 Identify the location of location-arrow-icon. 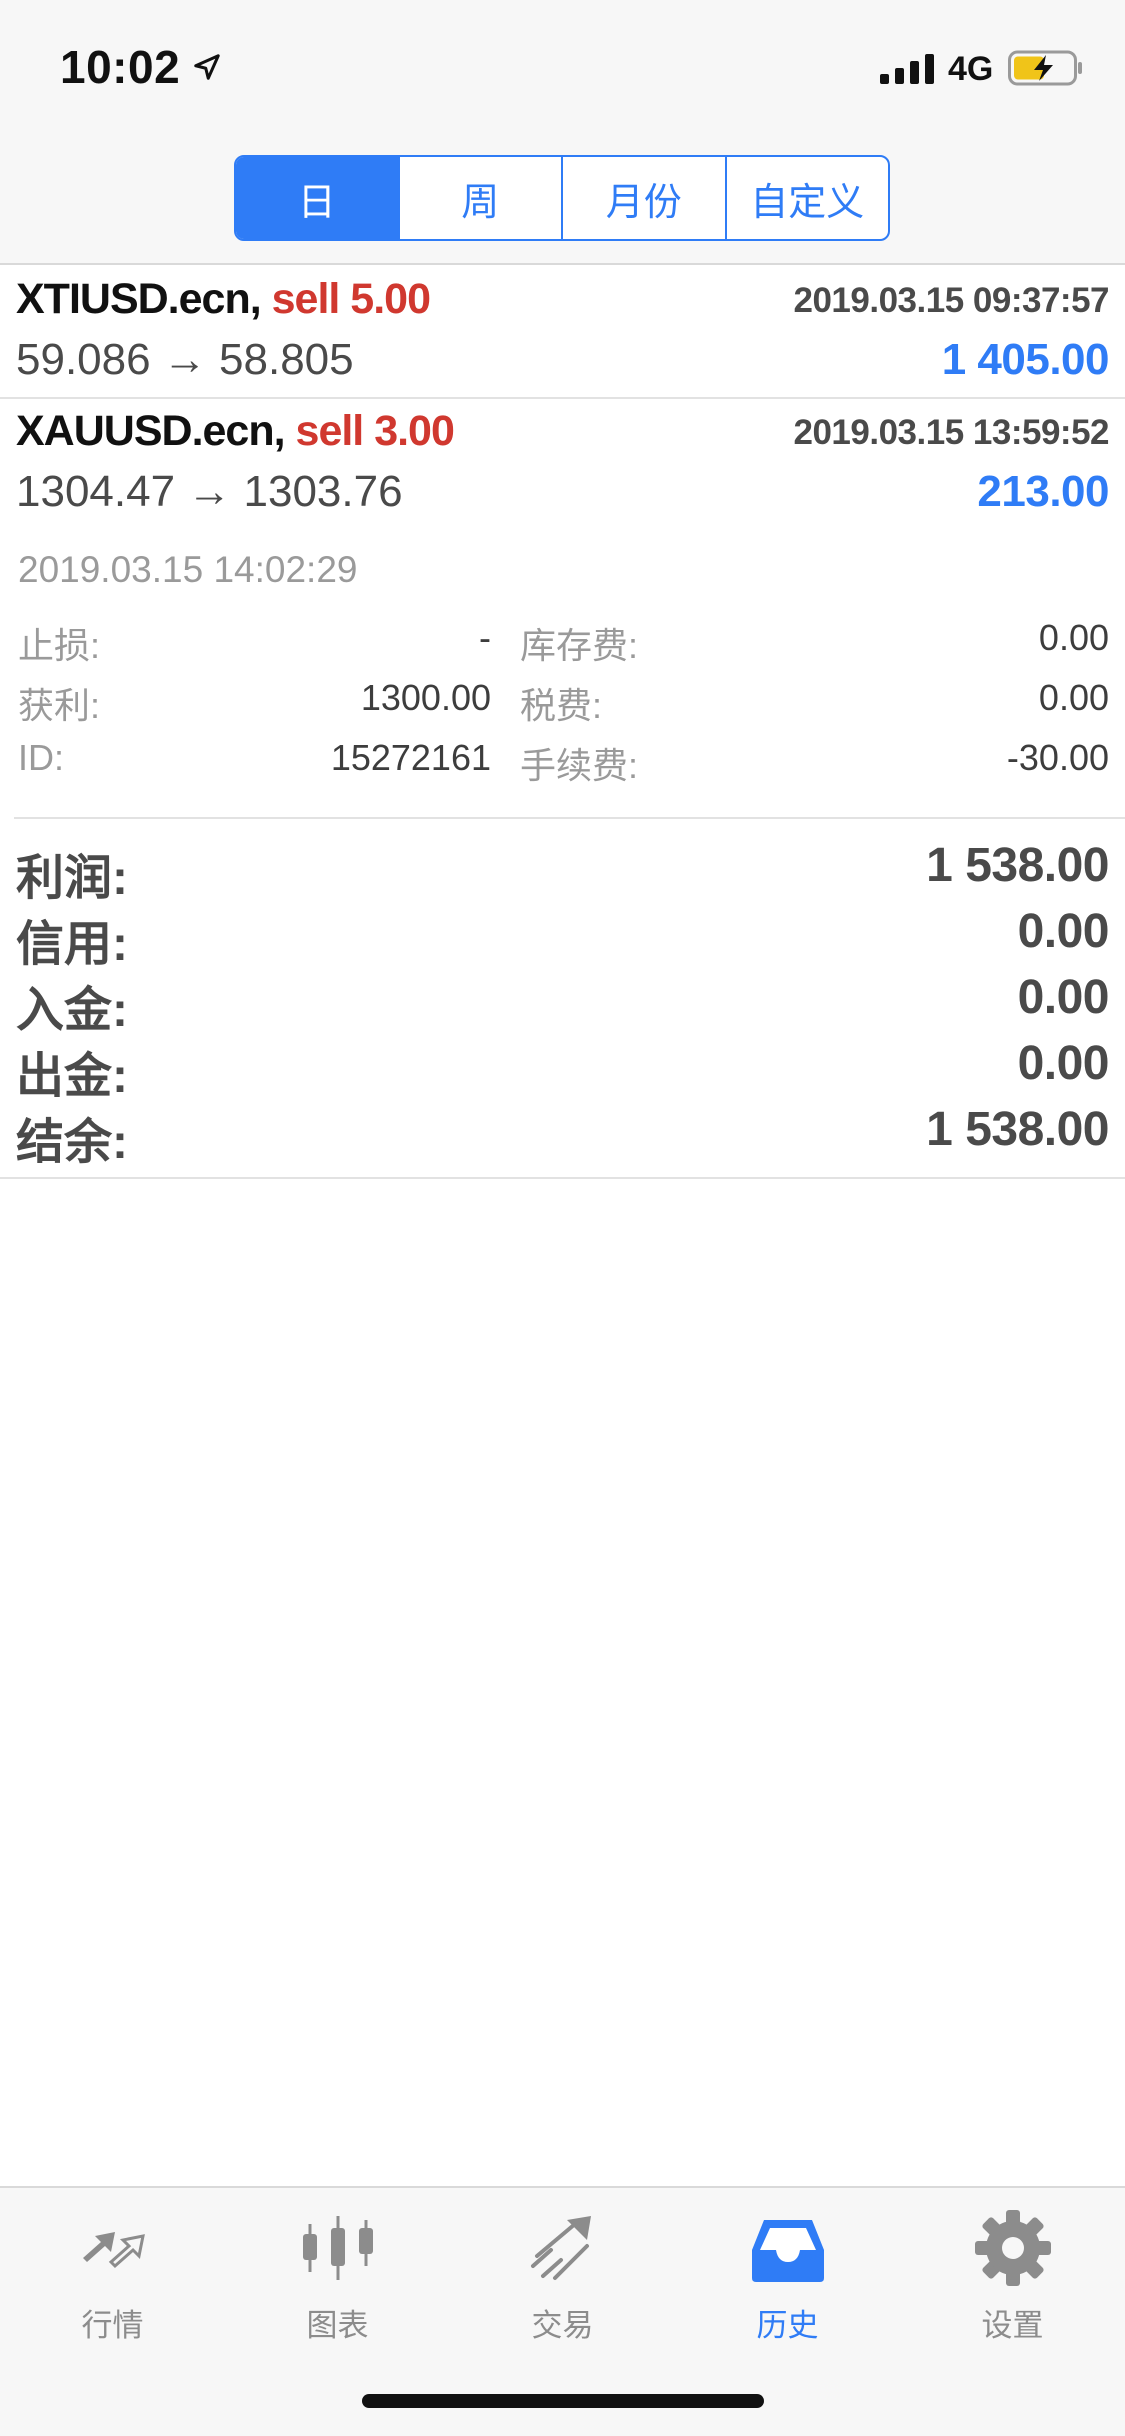
(207, 67).